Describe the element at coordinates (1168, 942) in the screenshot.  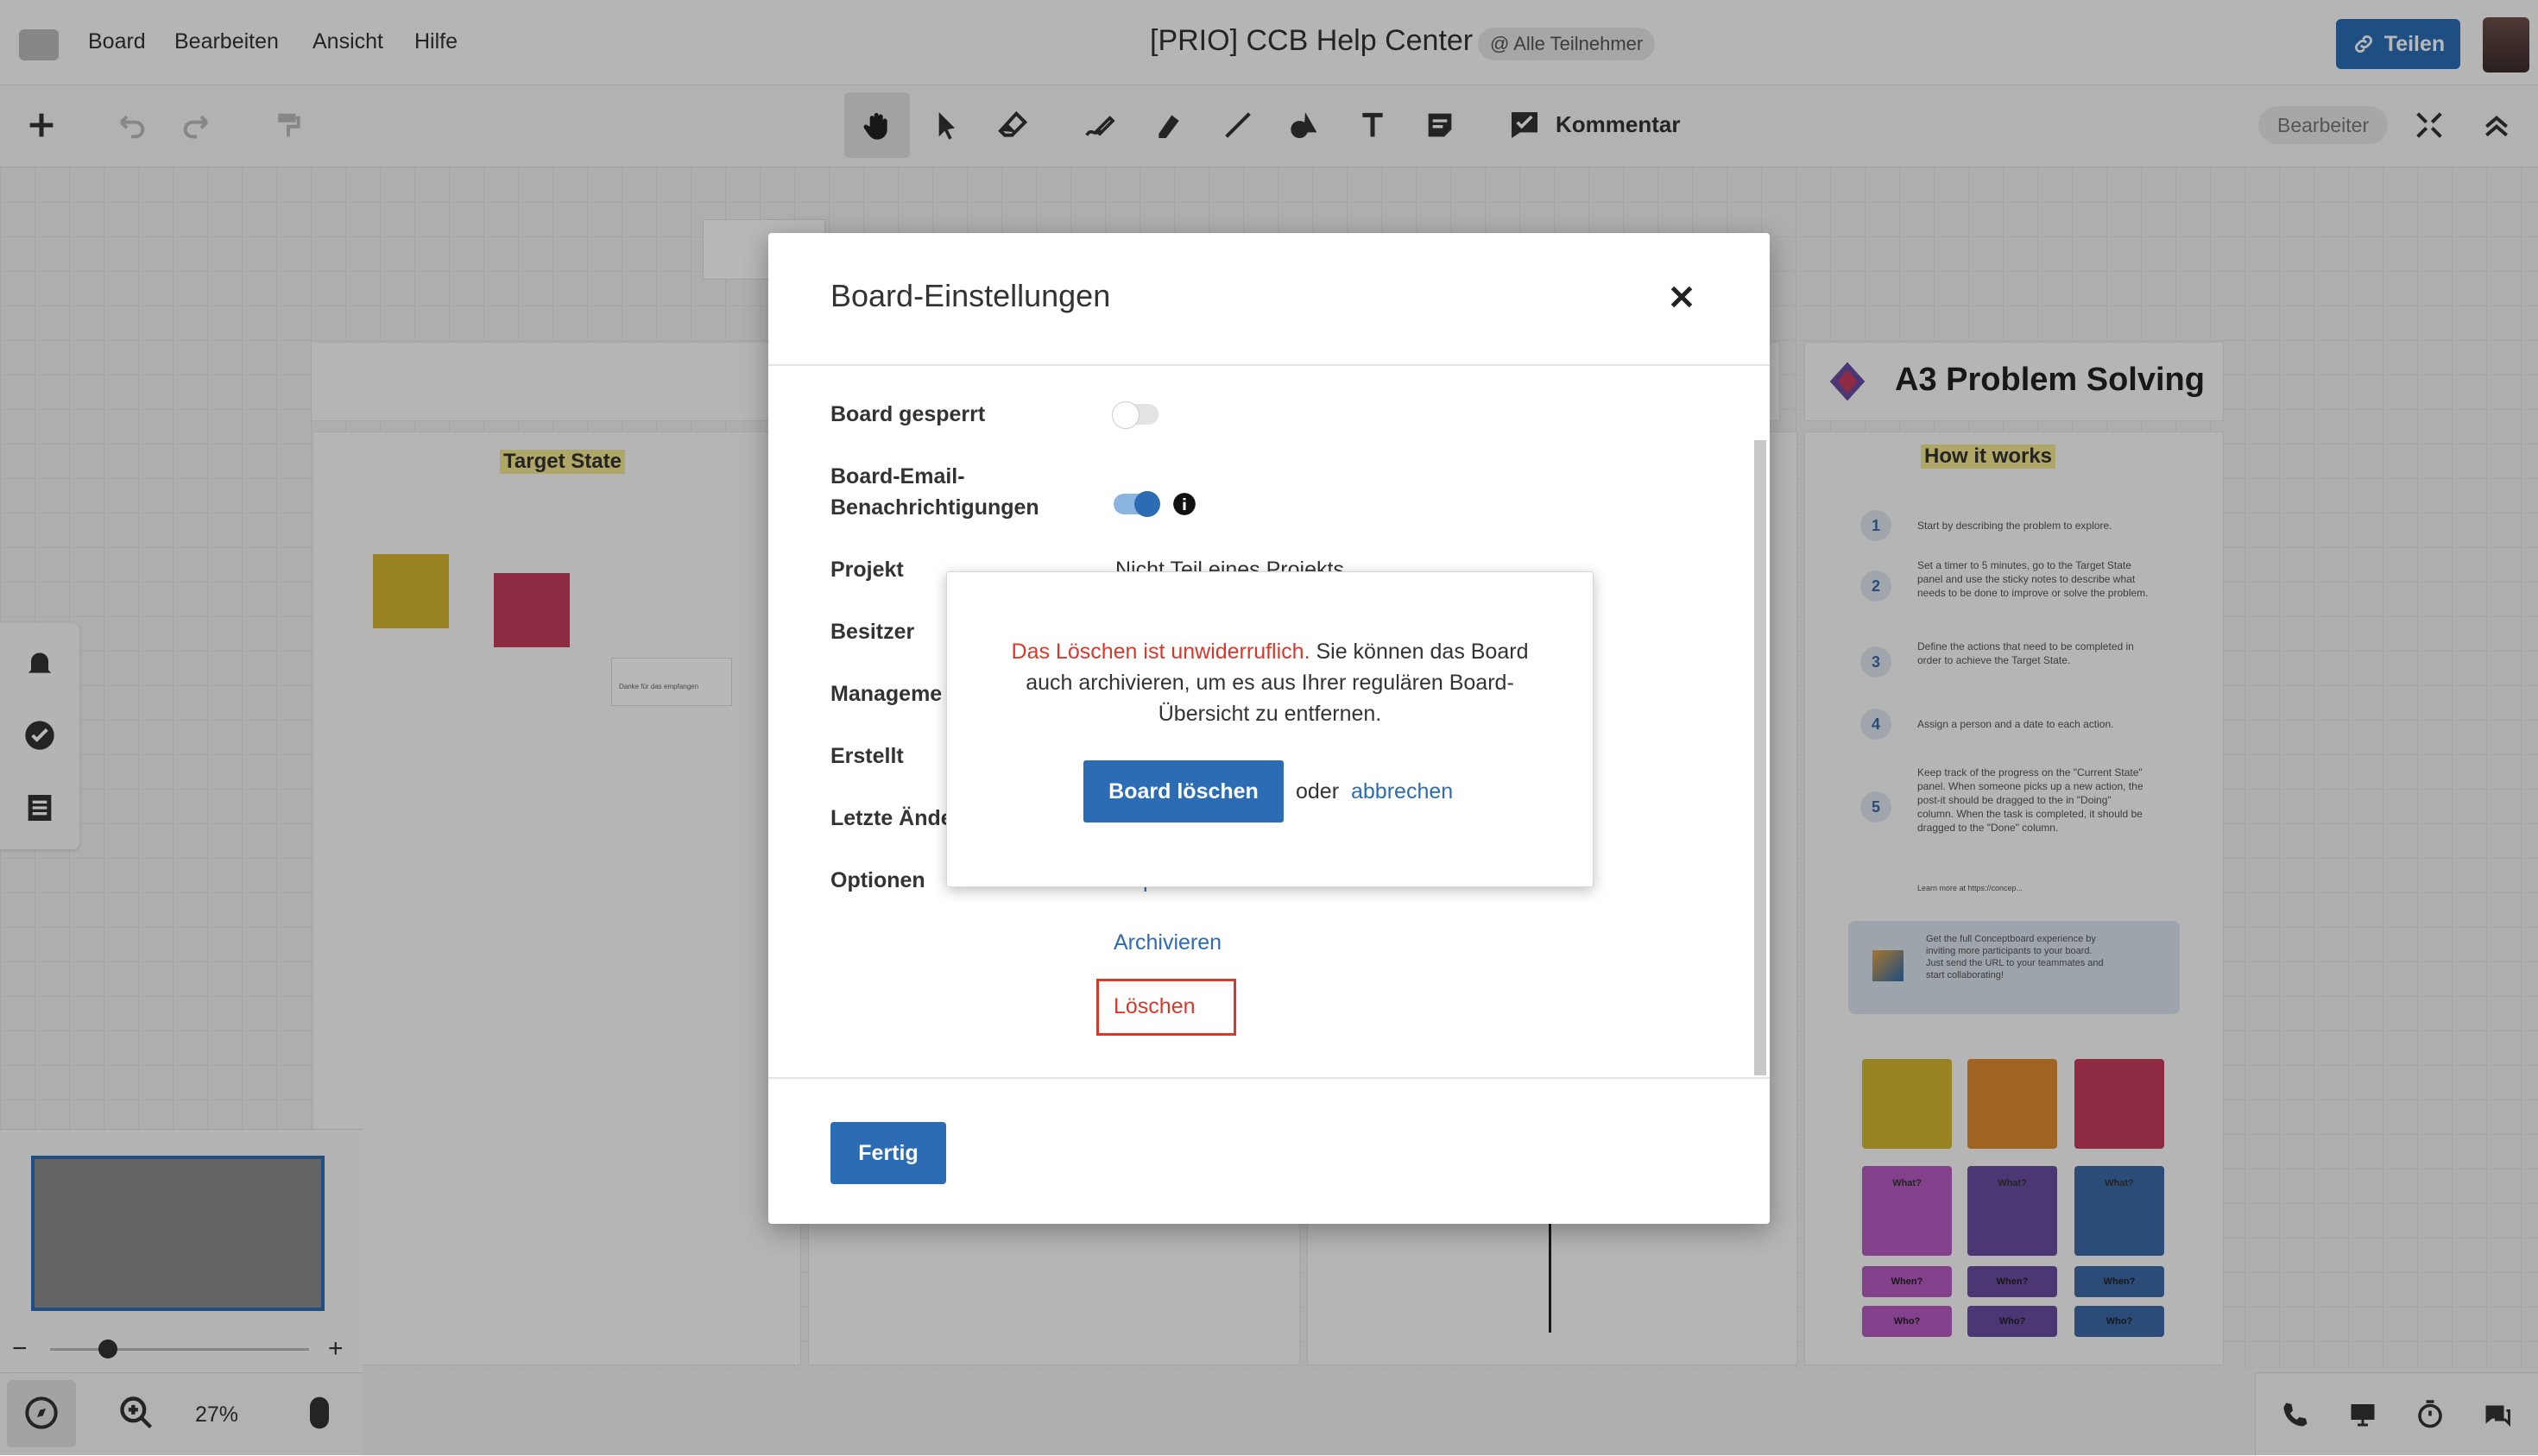
I see `archive-link: Archivieren` at that location.